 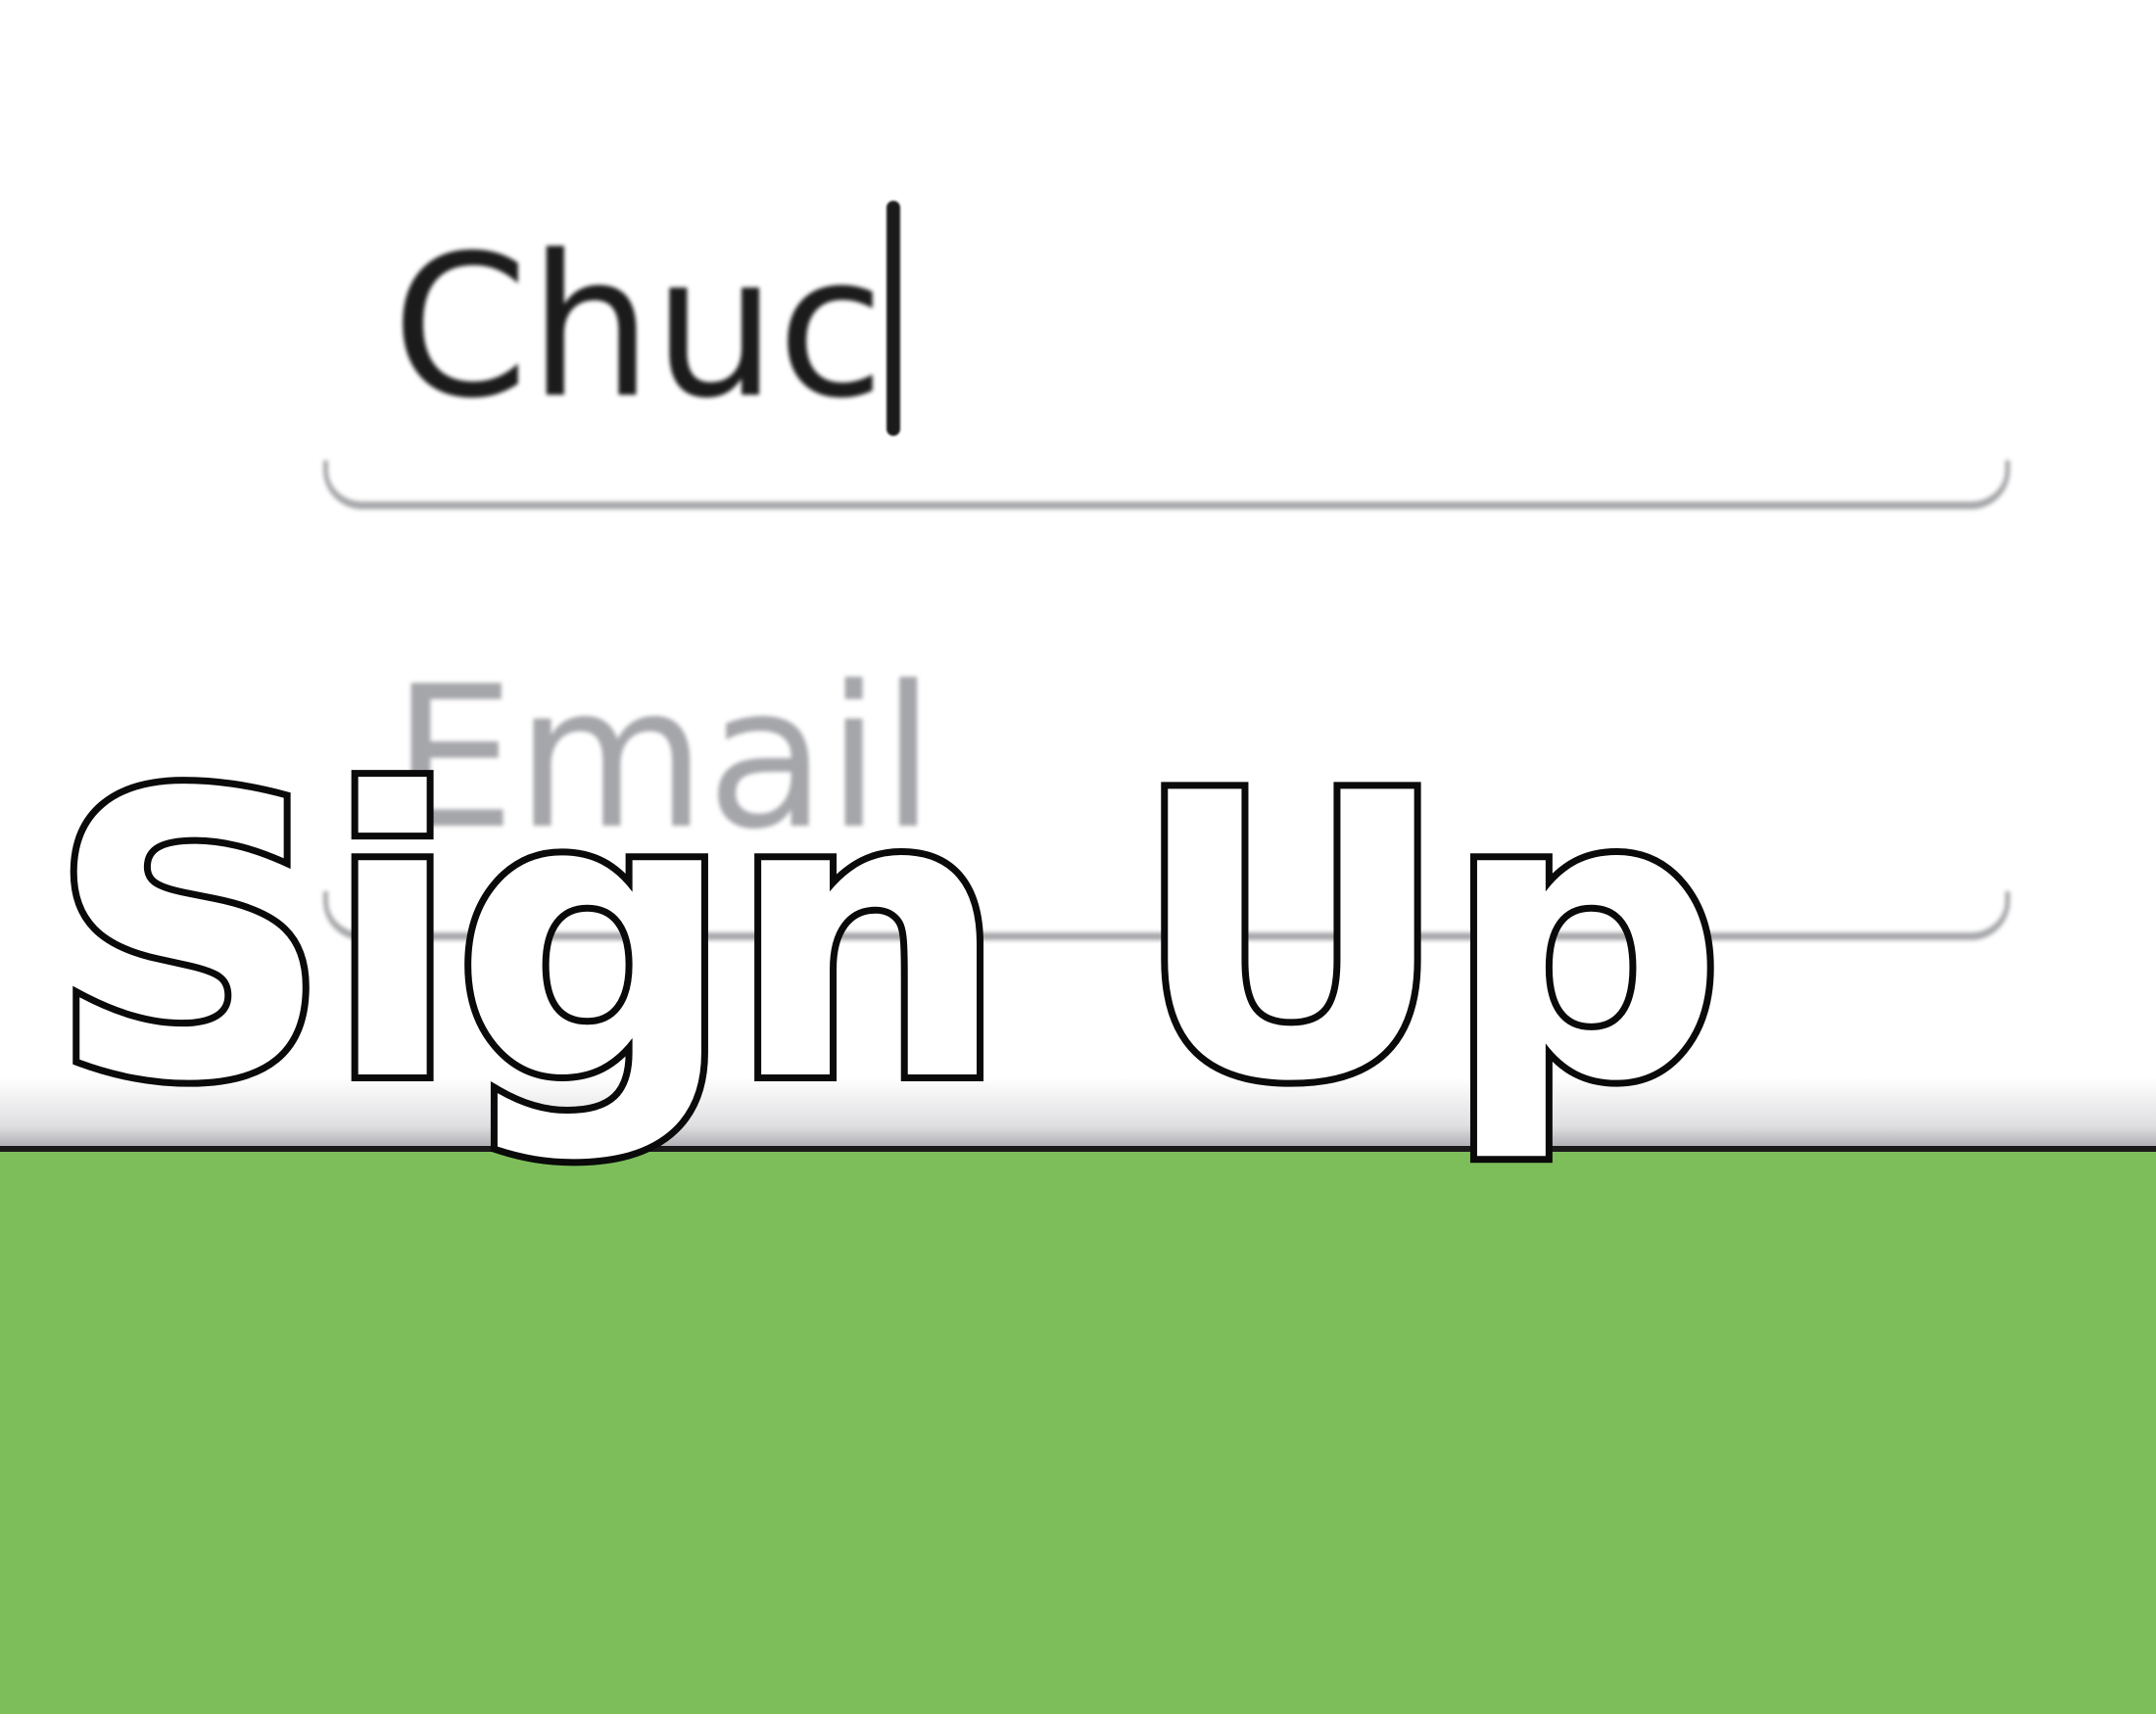 I want to click on name-field-content: Chuc, so click(x=646, y=321).